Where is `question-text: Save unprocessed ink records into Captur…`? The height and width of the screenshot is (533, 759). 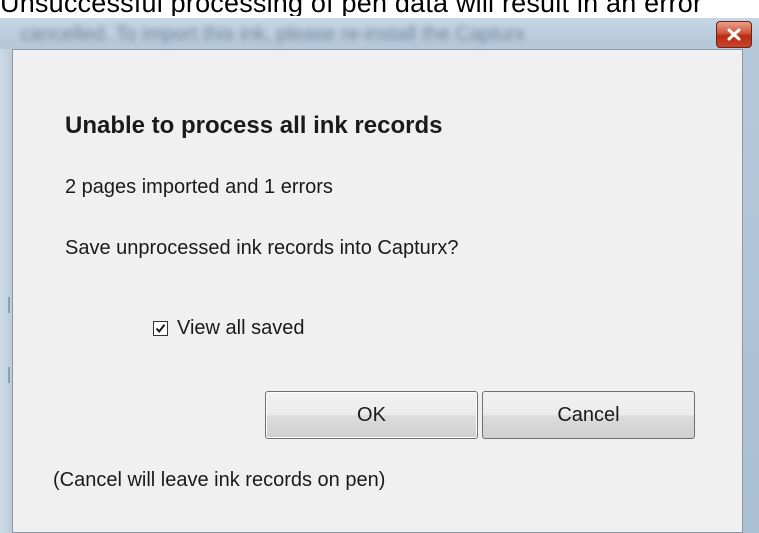 question-text: Save unprocessed ink records into Captur… is located at coordinates (262, 248).